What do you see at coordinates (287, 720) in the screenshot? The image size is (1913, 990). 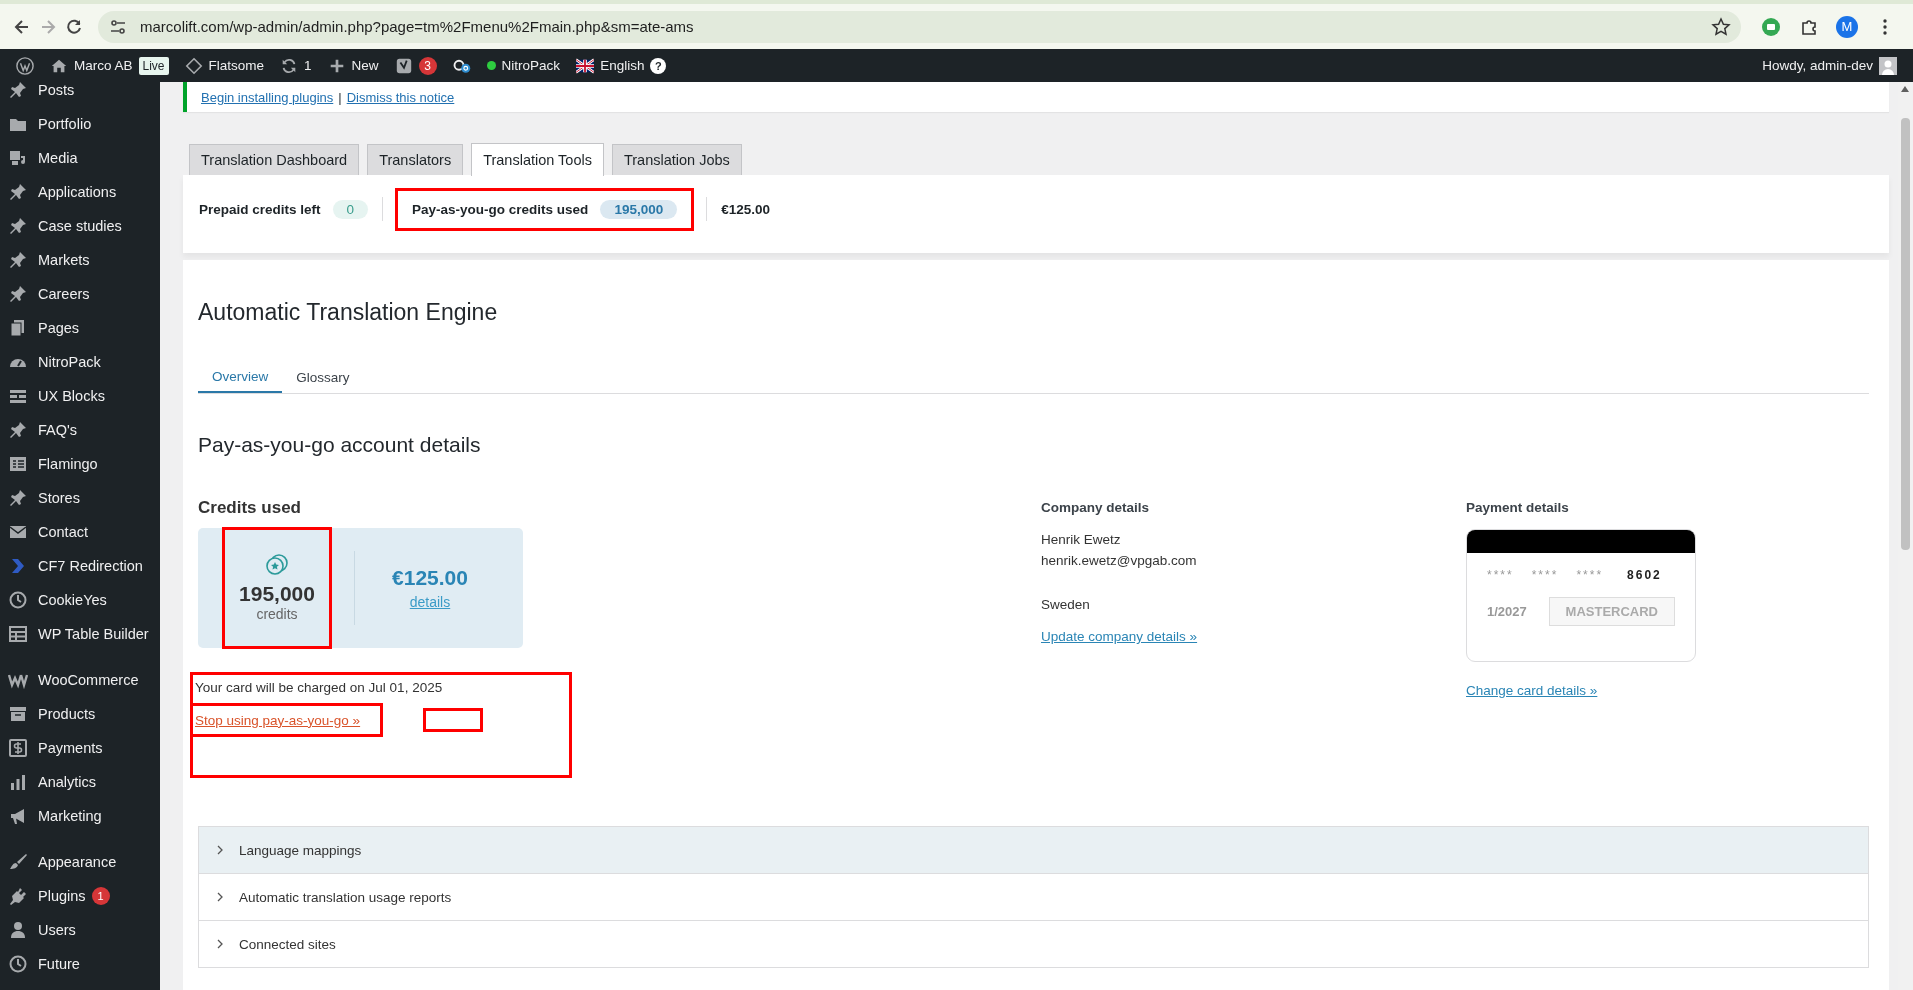 I see `stop-link: Stop using pay-as-you-go »` at bounding box center [287, 720].